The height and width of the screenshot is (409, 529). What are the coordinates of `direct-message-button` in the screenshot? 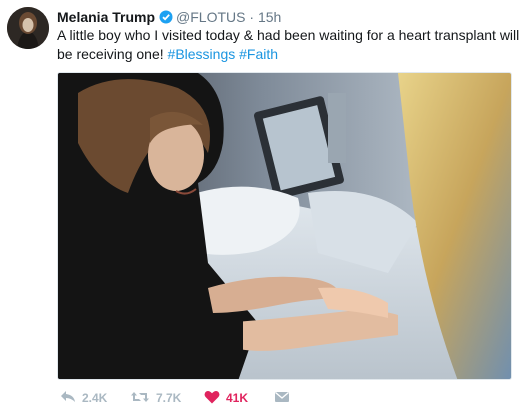 It's located at (285, 398).